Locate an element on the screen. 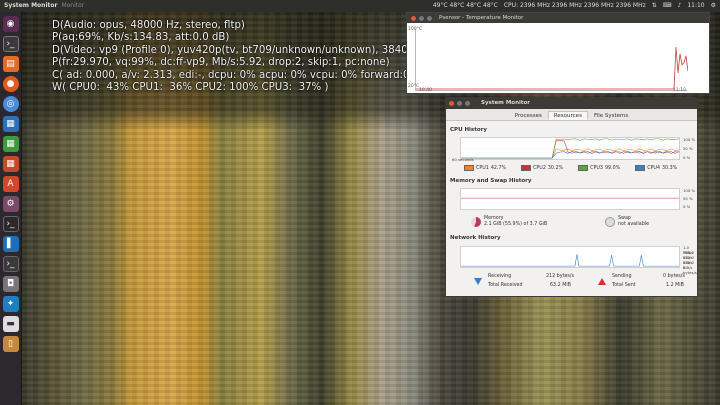  network-history-heading: Network History is located at coordinates (475, 238).